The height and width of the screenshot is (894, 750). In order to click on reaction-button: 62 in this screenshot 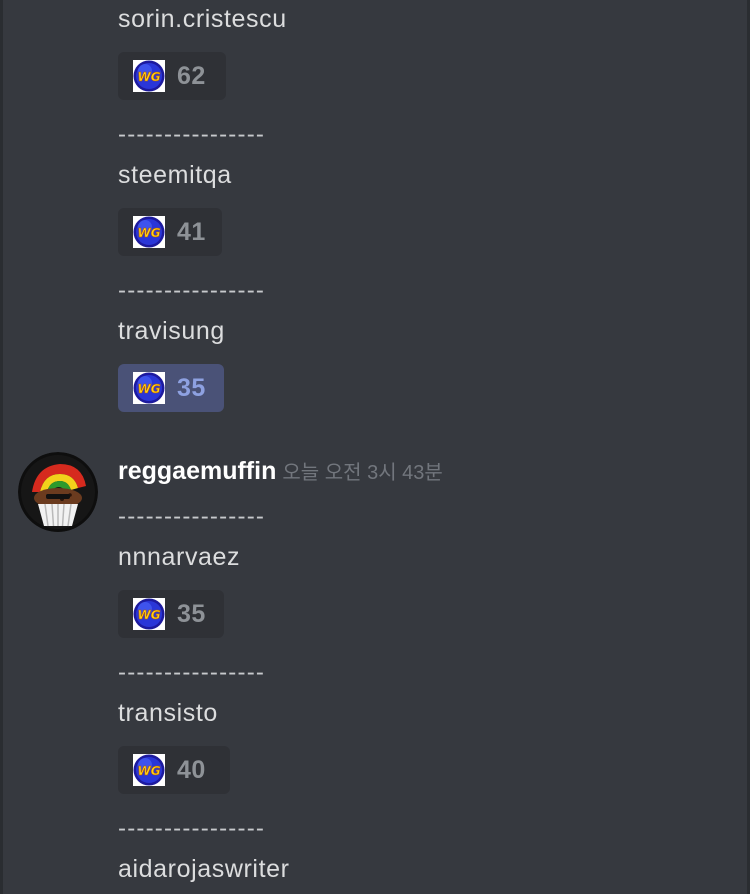, I will do `click(172, 76)`.